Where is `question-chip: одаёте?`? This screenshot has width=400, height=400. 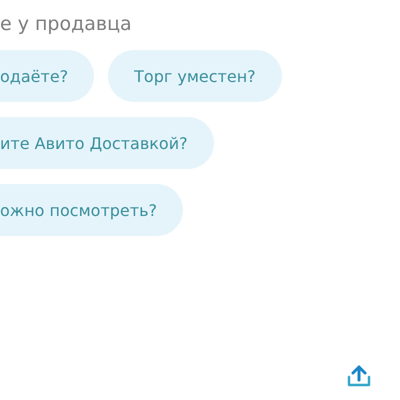
question-chip: одаёте? is located at coordinates (47, 76).